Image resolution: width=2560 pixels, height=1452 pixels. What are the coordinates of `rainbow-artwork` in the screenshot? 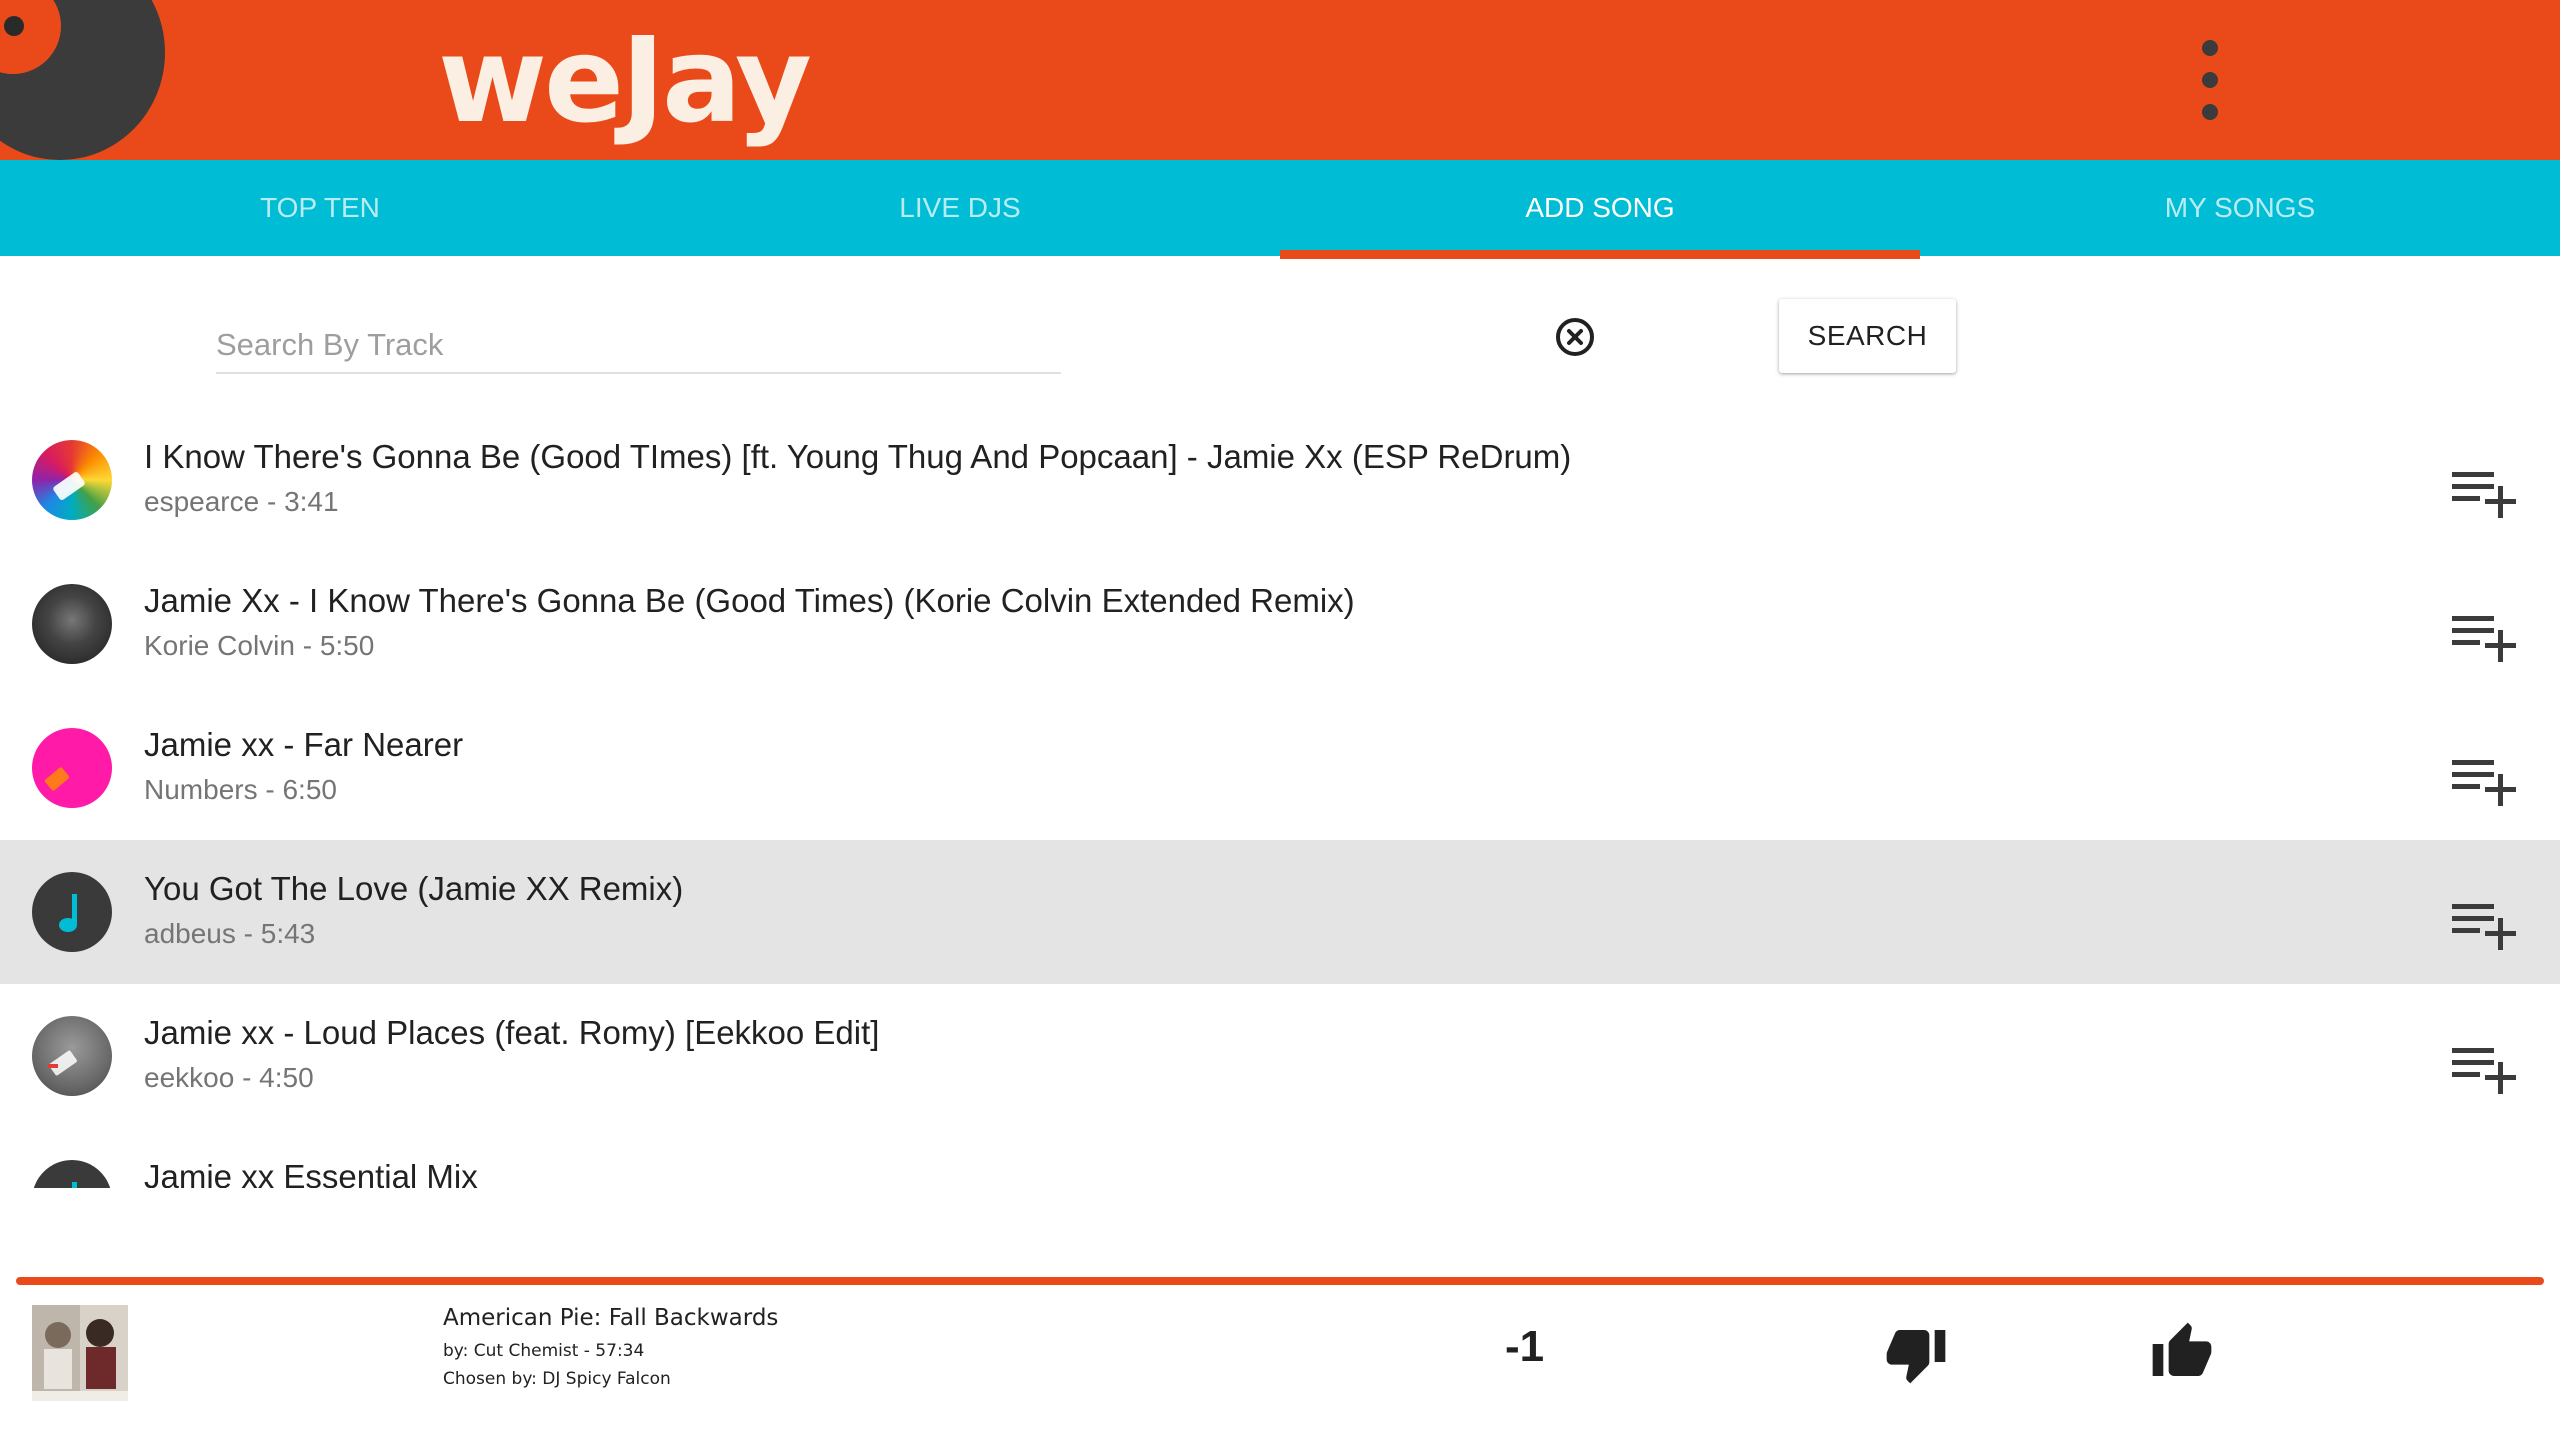 It's located at (72, 480).